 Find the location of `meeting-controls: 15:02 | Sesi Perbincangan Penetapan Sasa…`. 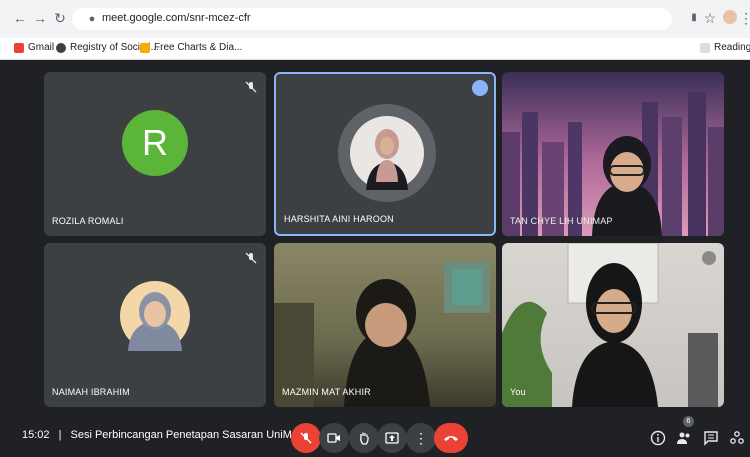

meeting-controls: 15:02 | Sesi Perbincangan Penetapan Sasa… is located at coordinates (375, 435).